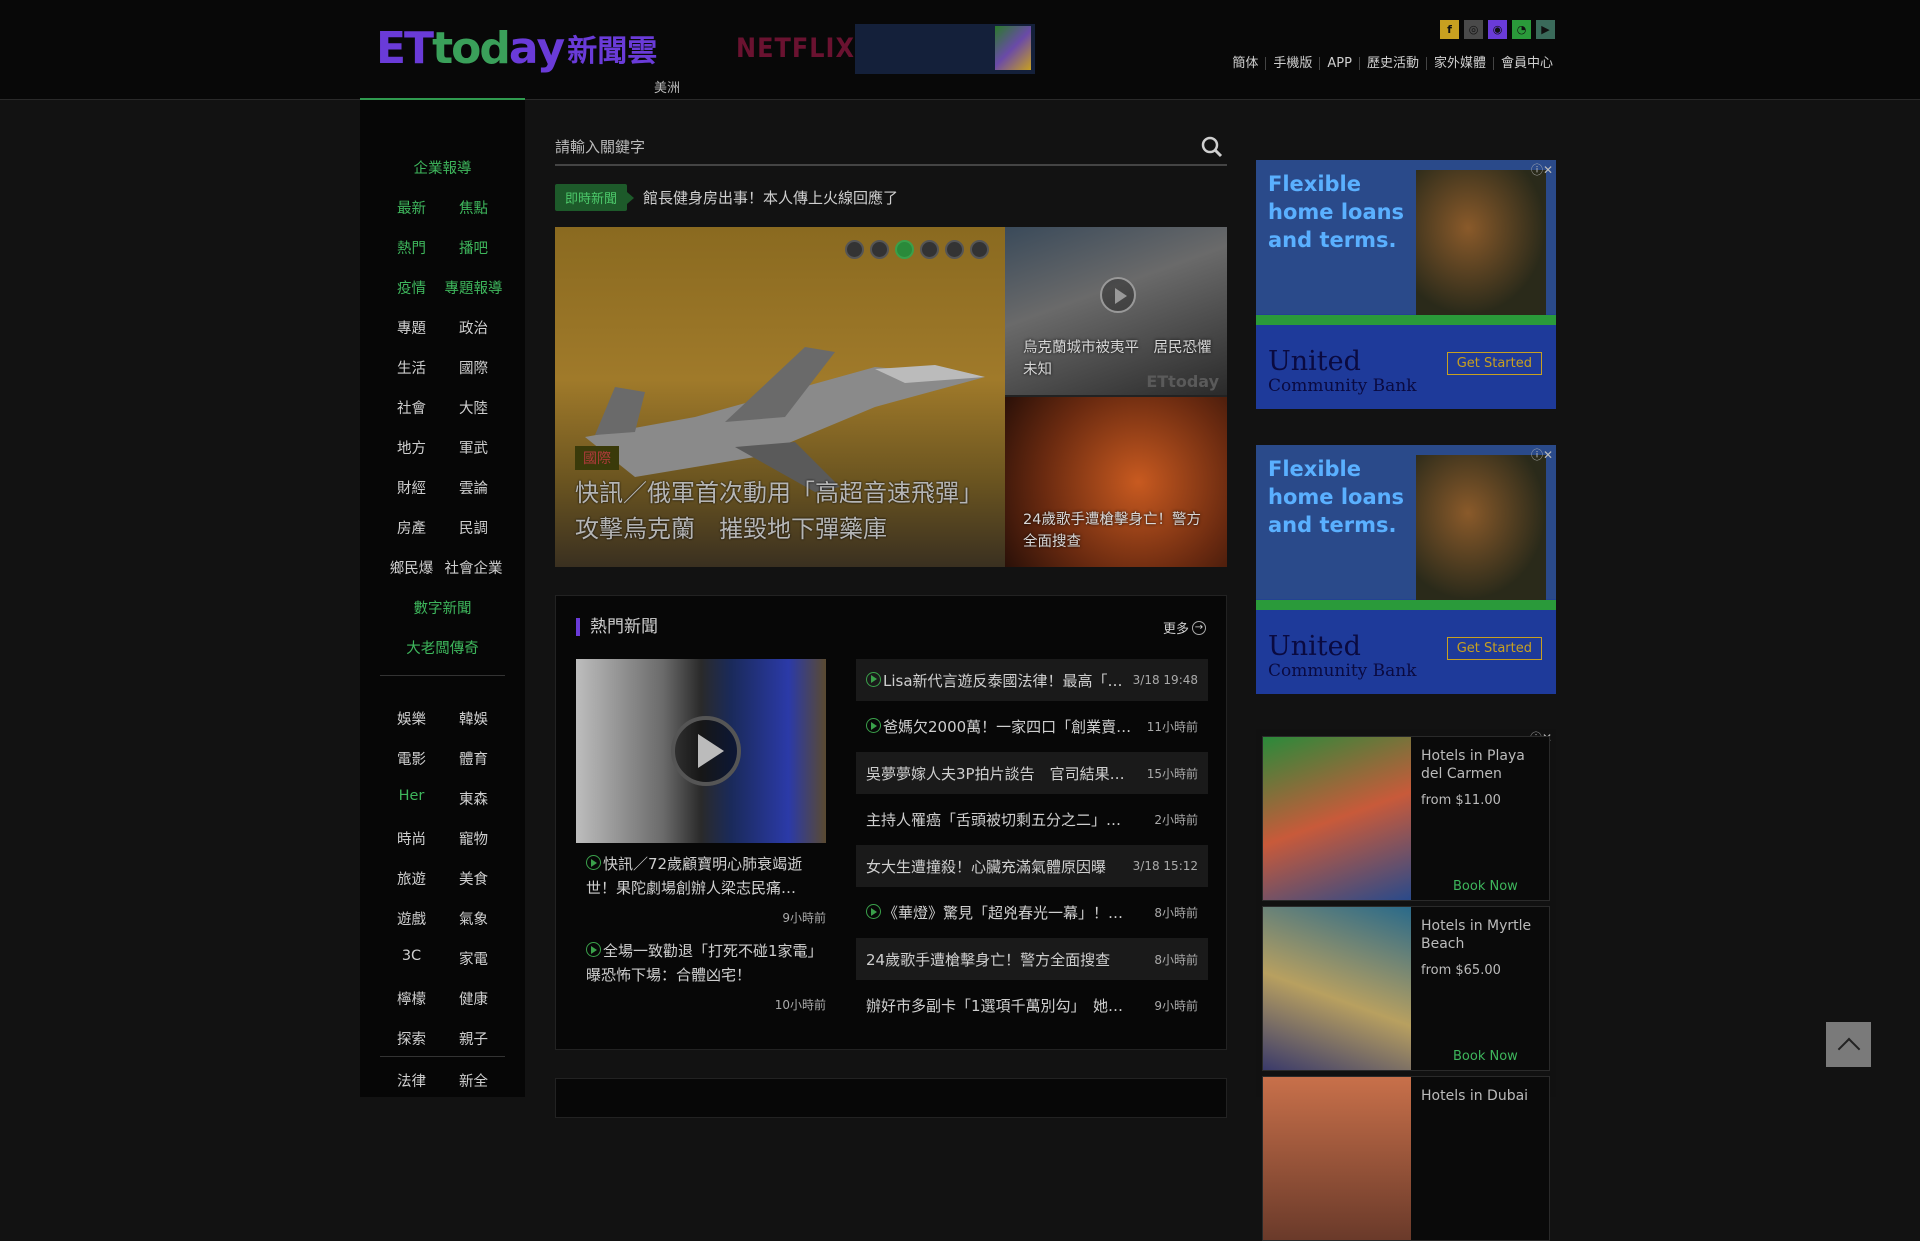  What do you see at coordinates (800, 1005) in the screenshot?
I see `hot-left-item-2-time: 10小時前` at bounding box center [800, 1005].